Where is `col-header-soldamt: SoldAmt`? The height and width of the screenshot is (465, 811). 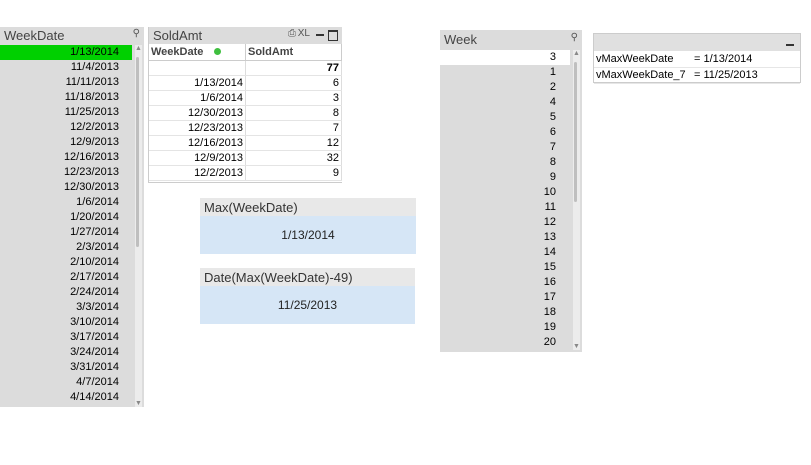
col-header-soldamt: SoldAmt is located at coordinates (293, 52).